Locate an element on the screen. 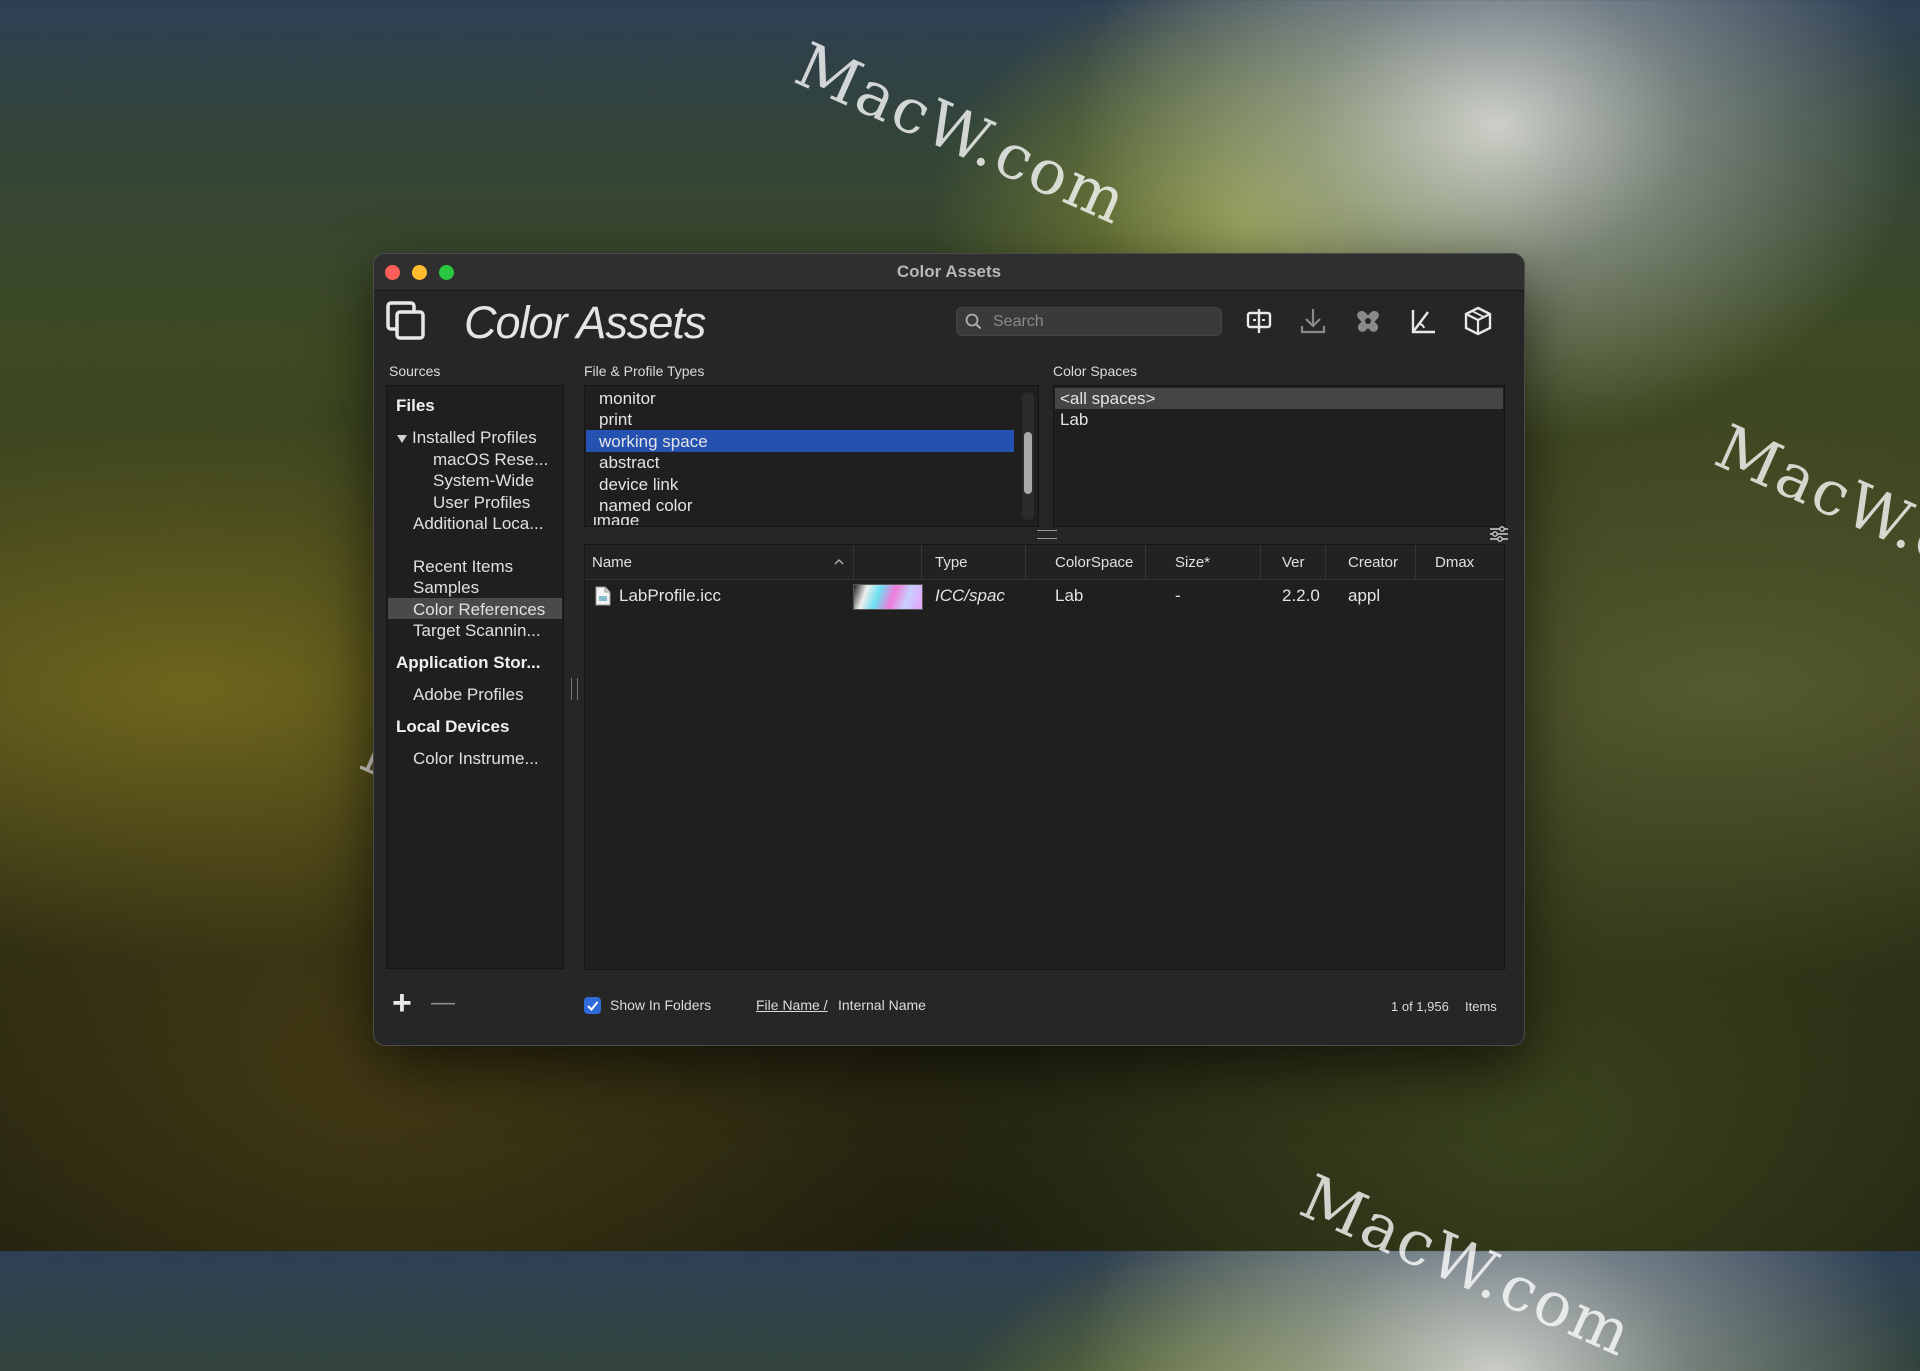  cube-icon is located at coordinates (1478, 321).